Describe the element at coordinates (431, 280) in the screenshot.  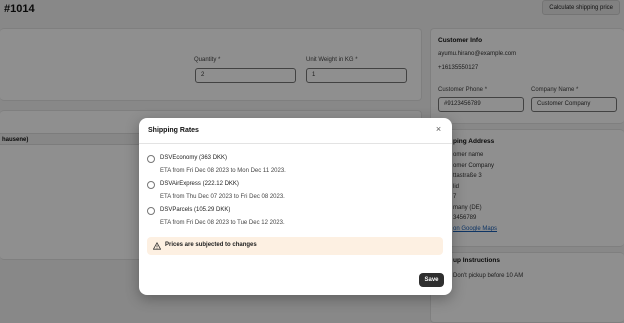
I see `save-button: Save` at that location.